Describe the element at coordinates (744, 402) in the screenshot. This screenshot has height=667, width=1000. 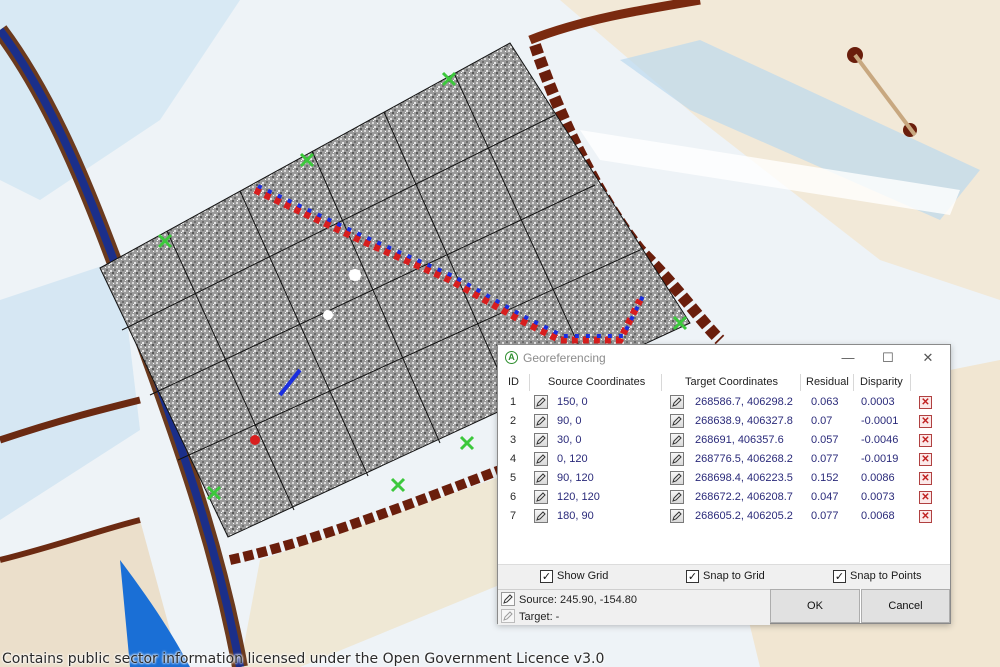
I see `target-coordinates-cell: 268586.7, 406298.2` at that location.